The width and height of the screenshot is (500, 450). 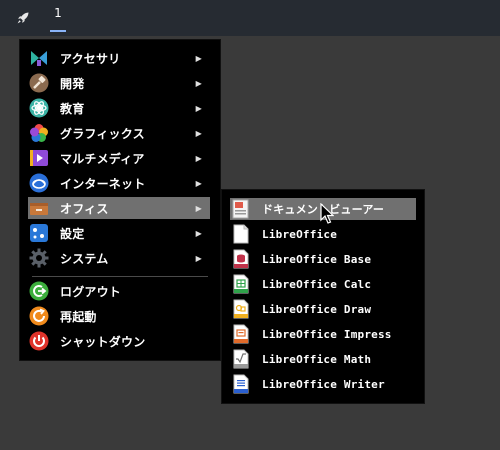 What do you see at coordinates (39, 258) in the screenshot?
I see `gear-icon` at bounding box center [39, 258].